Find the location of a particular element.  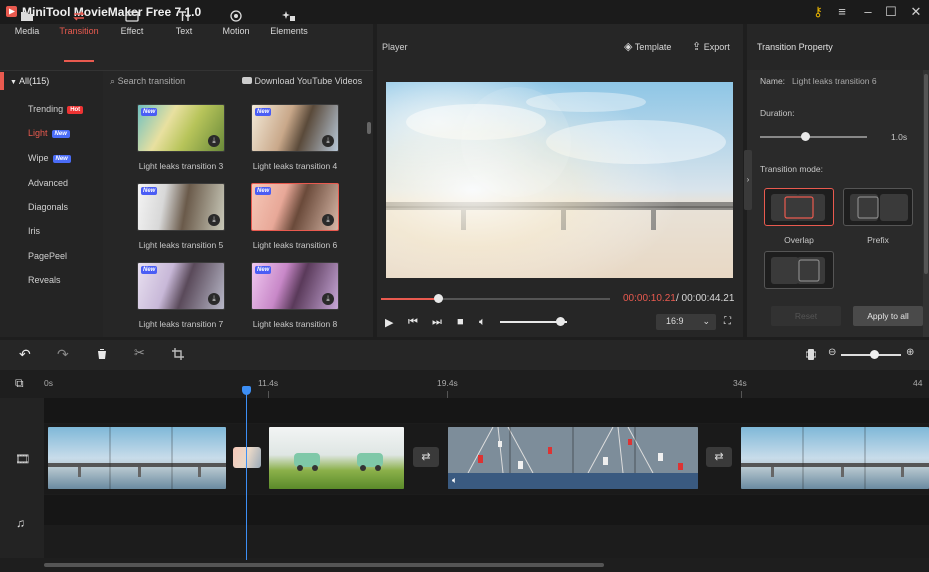

tab-effect: Effect is located at coordinates (132, 23).